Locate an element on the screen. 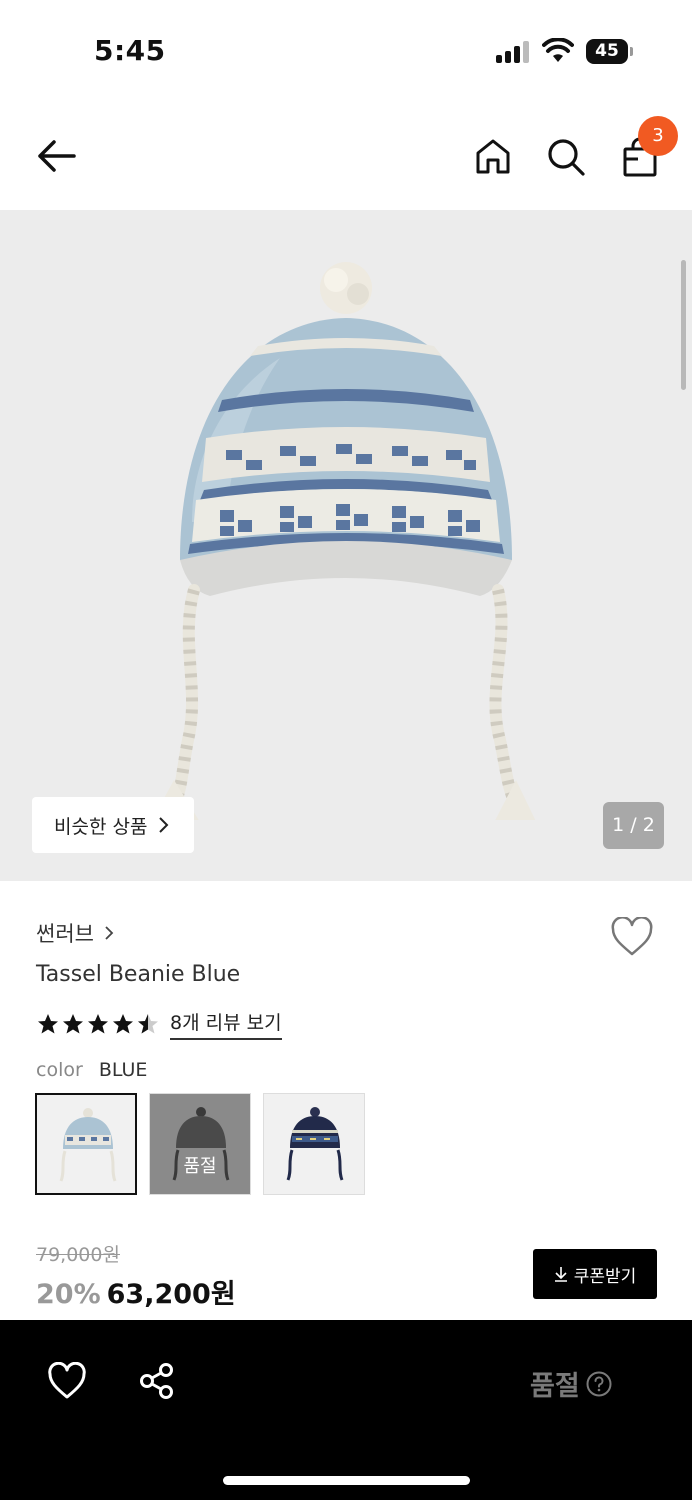 The height and width of the screenshot is (1500, 692). brand-link: 썬러브 is located at coordinates (75, 933).